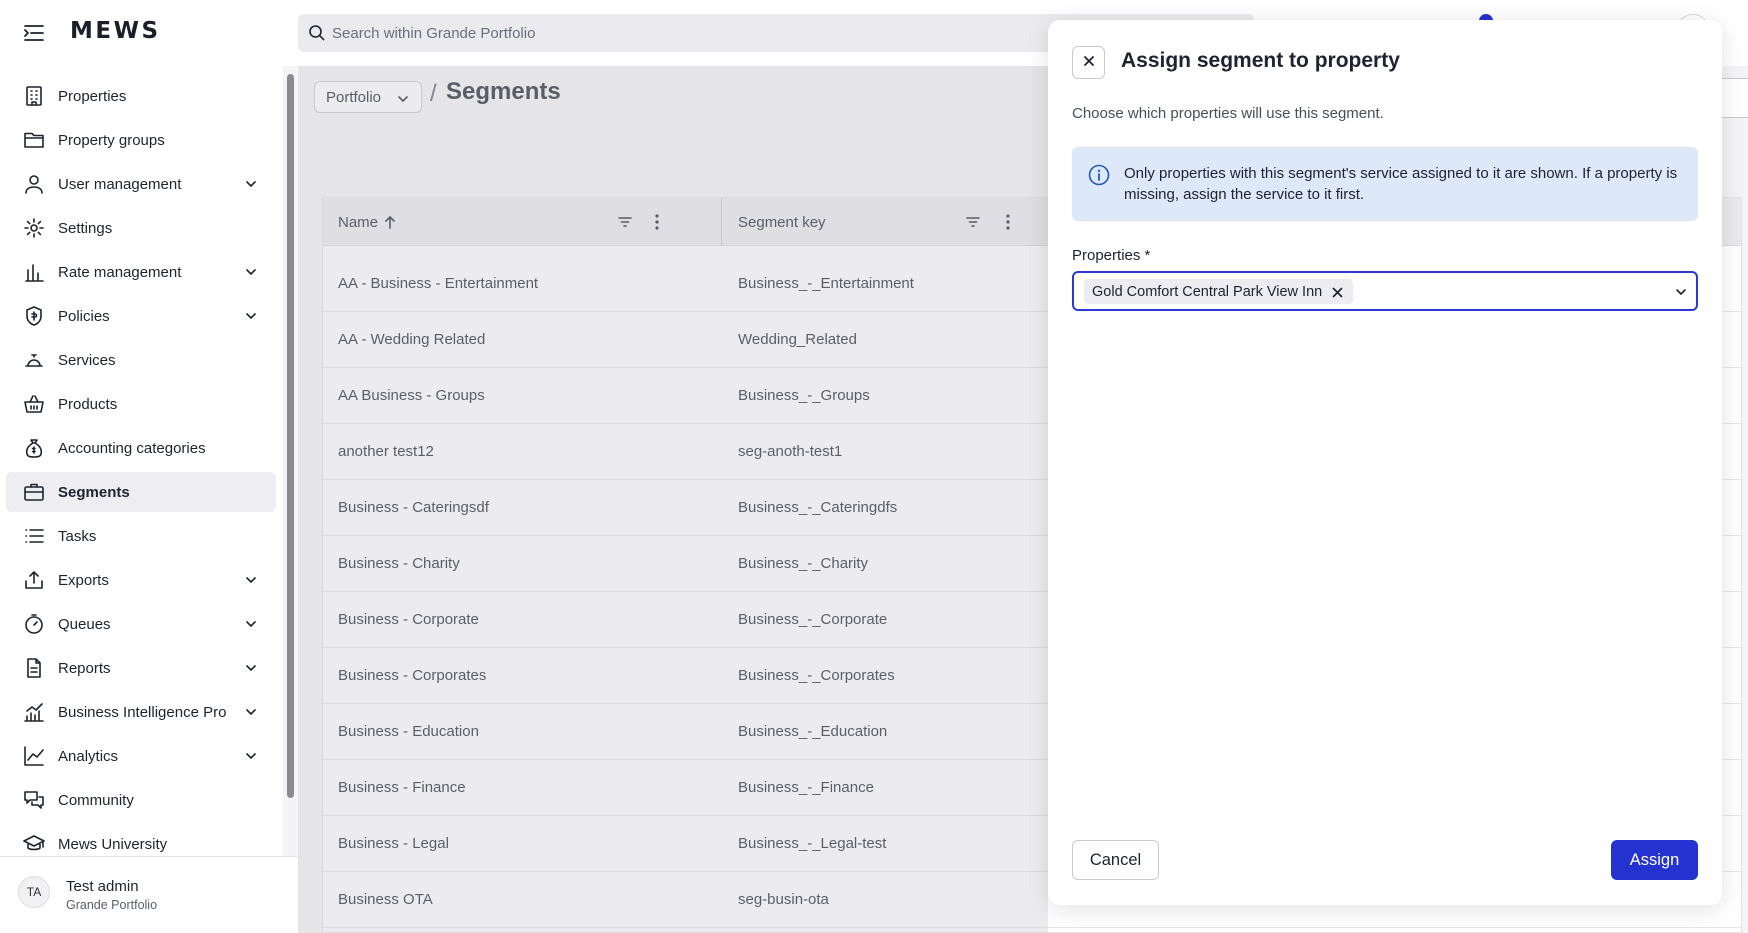 Image resolution: width=1748 pixels, height=933 pixels. I want to click on sidebar-item-community: Community, so click(141, 800).